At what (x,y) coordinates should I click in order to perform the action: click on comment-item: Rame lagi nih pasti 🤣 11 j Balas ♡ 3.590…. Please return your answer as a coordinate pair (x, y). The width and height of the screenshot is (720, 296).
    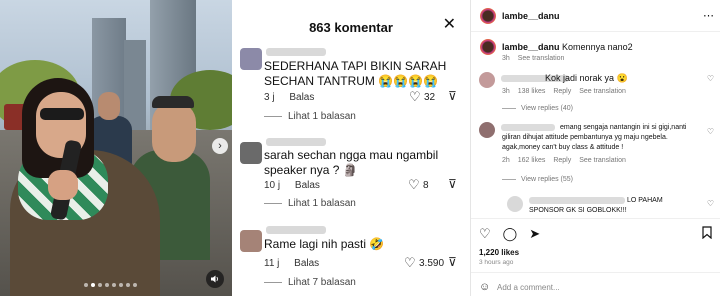
    Looking at the image, I should click on (351, 260).